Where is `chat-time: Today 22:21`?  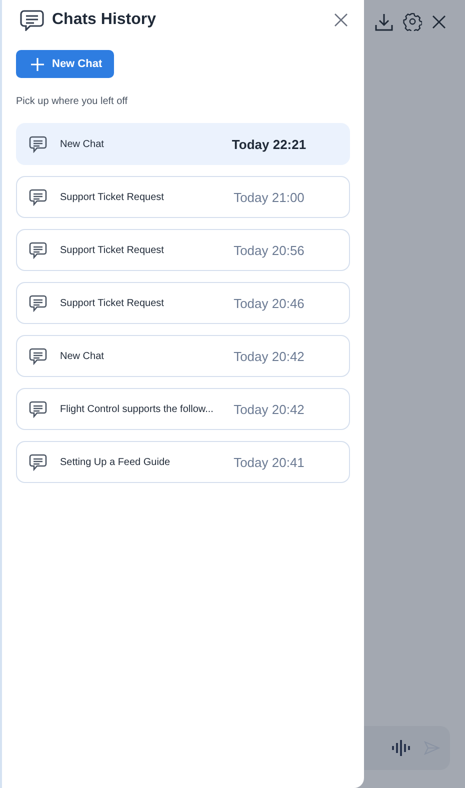
chat-time: Today 22:21 is located at coordinates (269, 144).